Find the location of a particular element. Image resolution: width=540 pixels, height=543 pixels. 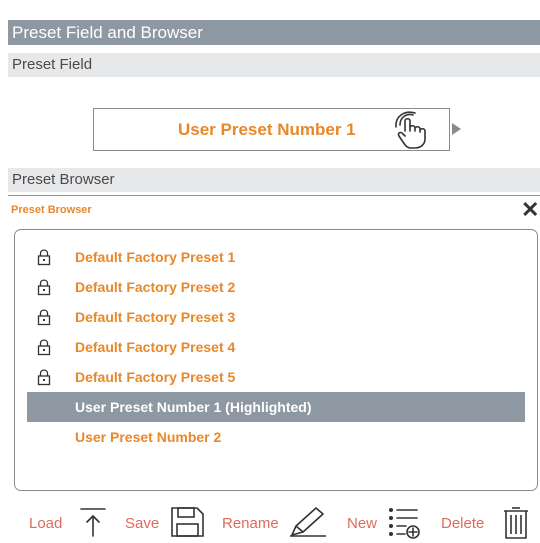

save-floppy-icon is located at coordinates (187, 522).